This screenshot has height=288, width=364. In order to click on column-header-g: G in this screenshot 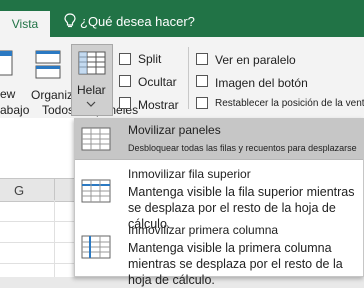, I will do `click(19, 190)`.